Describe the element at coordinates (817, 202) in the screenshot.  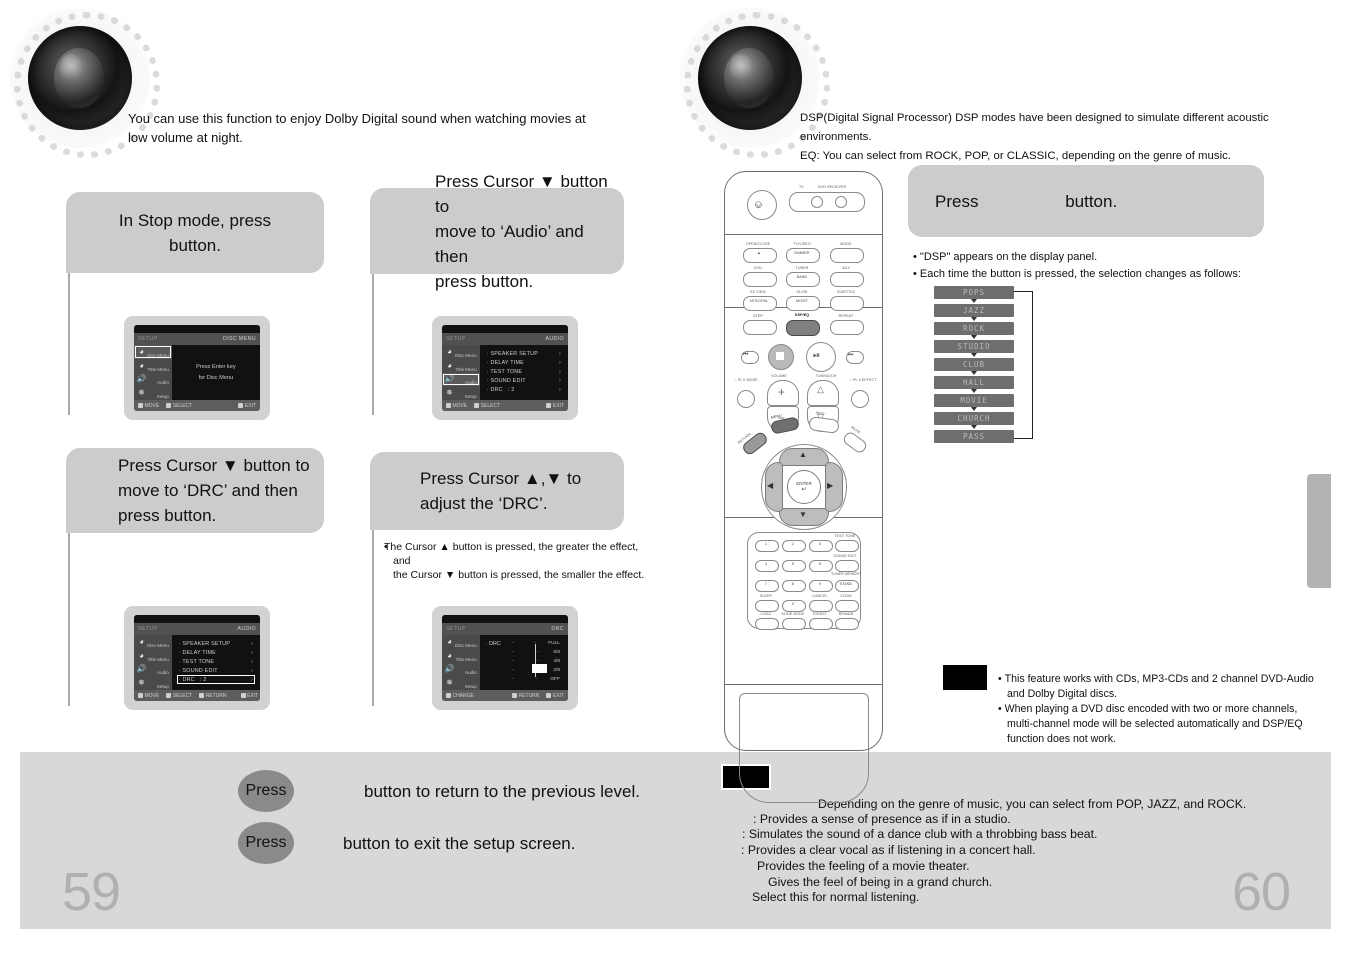
I see `tv-led` at that location.